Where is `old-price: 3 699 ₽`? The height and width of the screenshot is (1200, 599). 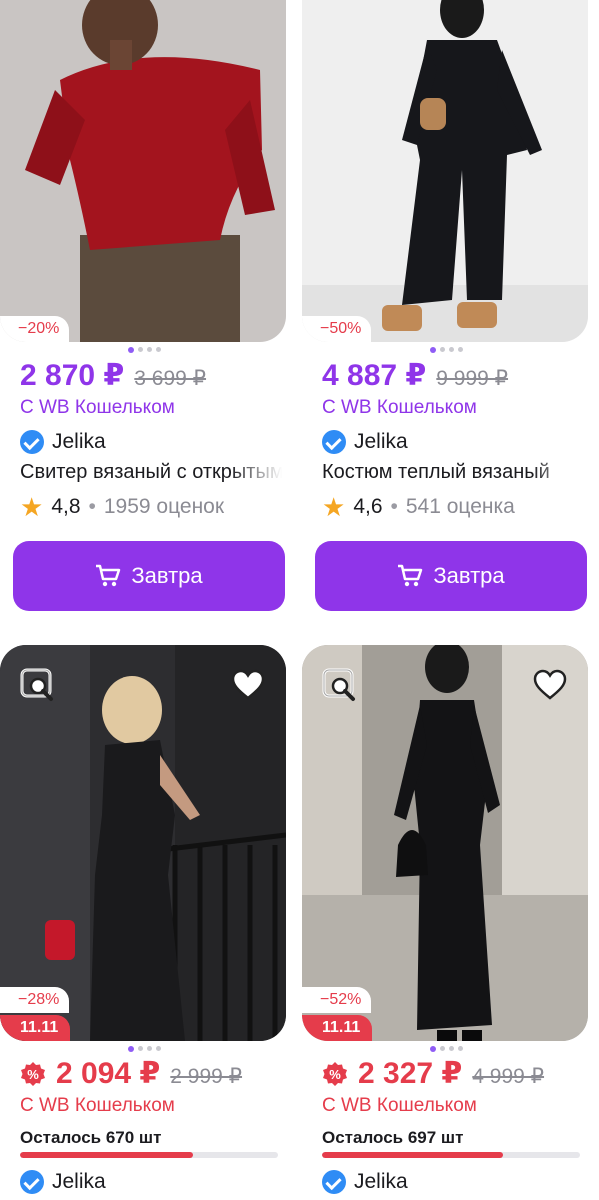 old-price: 3 699 ₽ is located at coordinates (170, 378).